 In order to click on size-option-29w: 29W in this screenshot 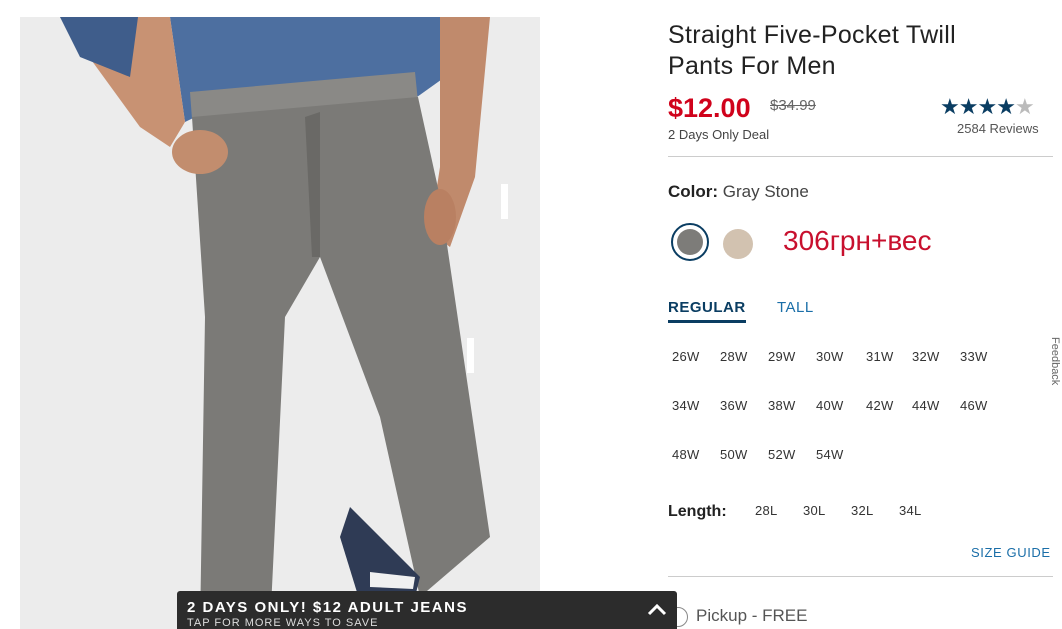, I will do `click(782, 356)`.